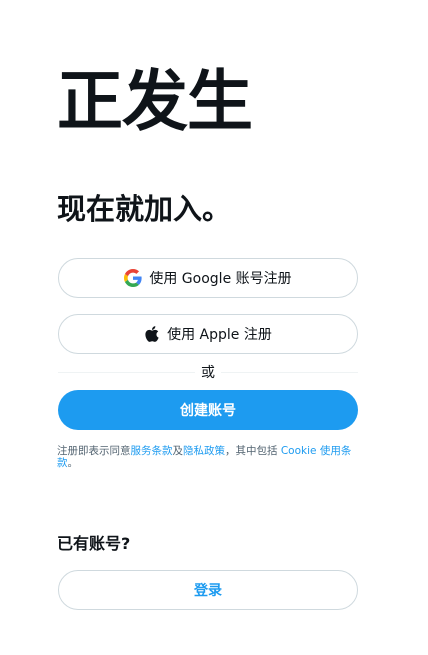 The width and height of the screenshot is (428, 655). I want to click on privacy-policy-link: 隐私政策, so click(204, 451).